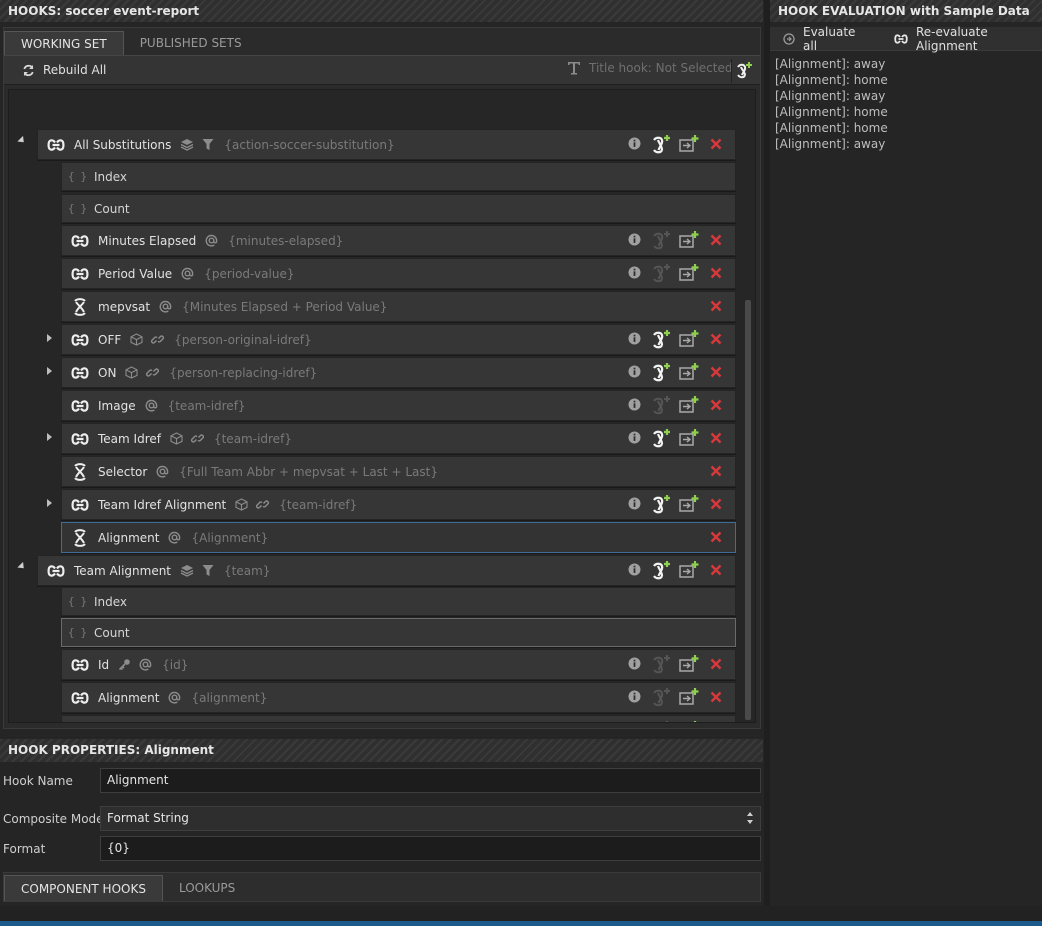  Describe the element at coordinates (197, 570) in the screenshot. I see `hook-modifiers` at that location.